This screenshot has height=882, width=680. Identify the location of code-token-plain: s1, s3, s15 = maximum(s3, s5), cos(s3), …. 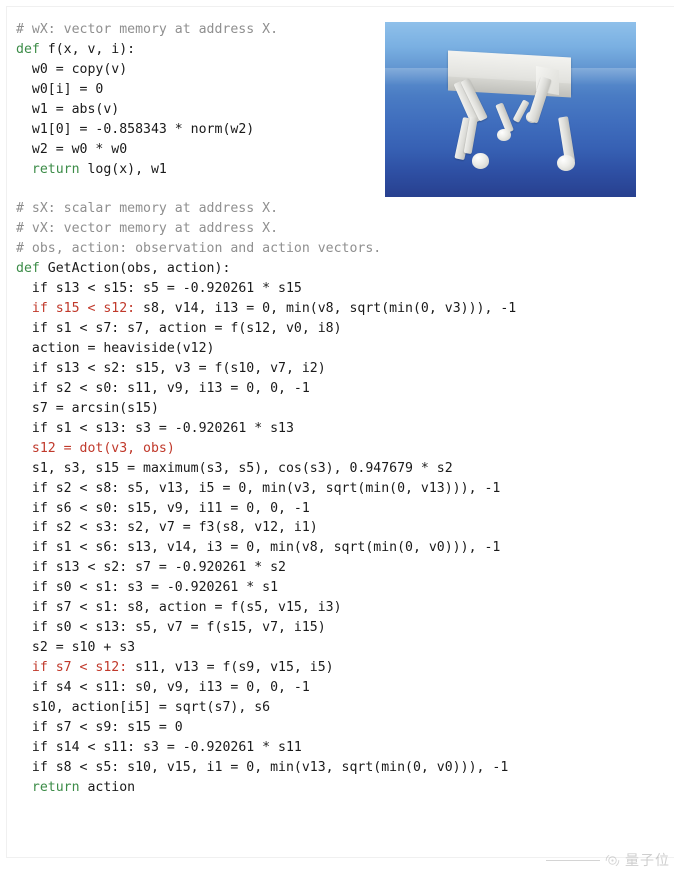
(242, 468).